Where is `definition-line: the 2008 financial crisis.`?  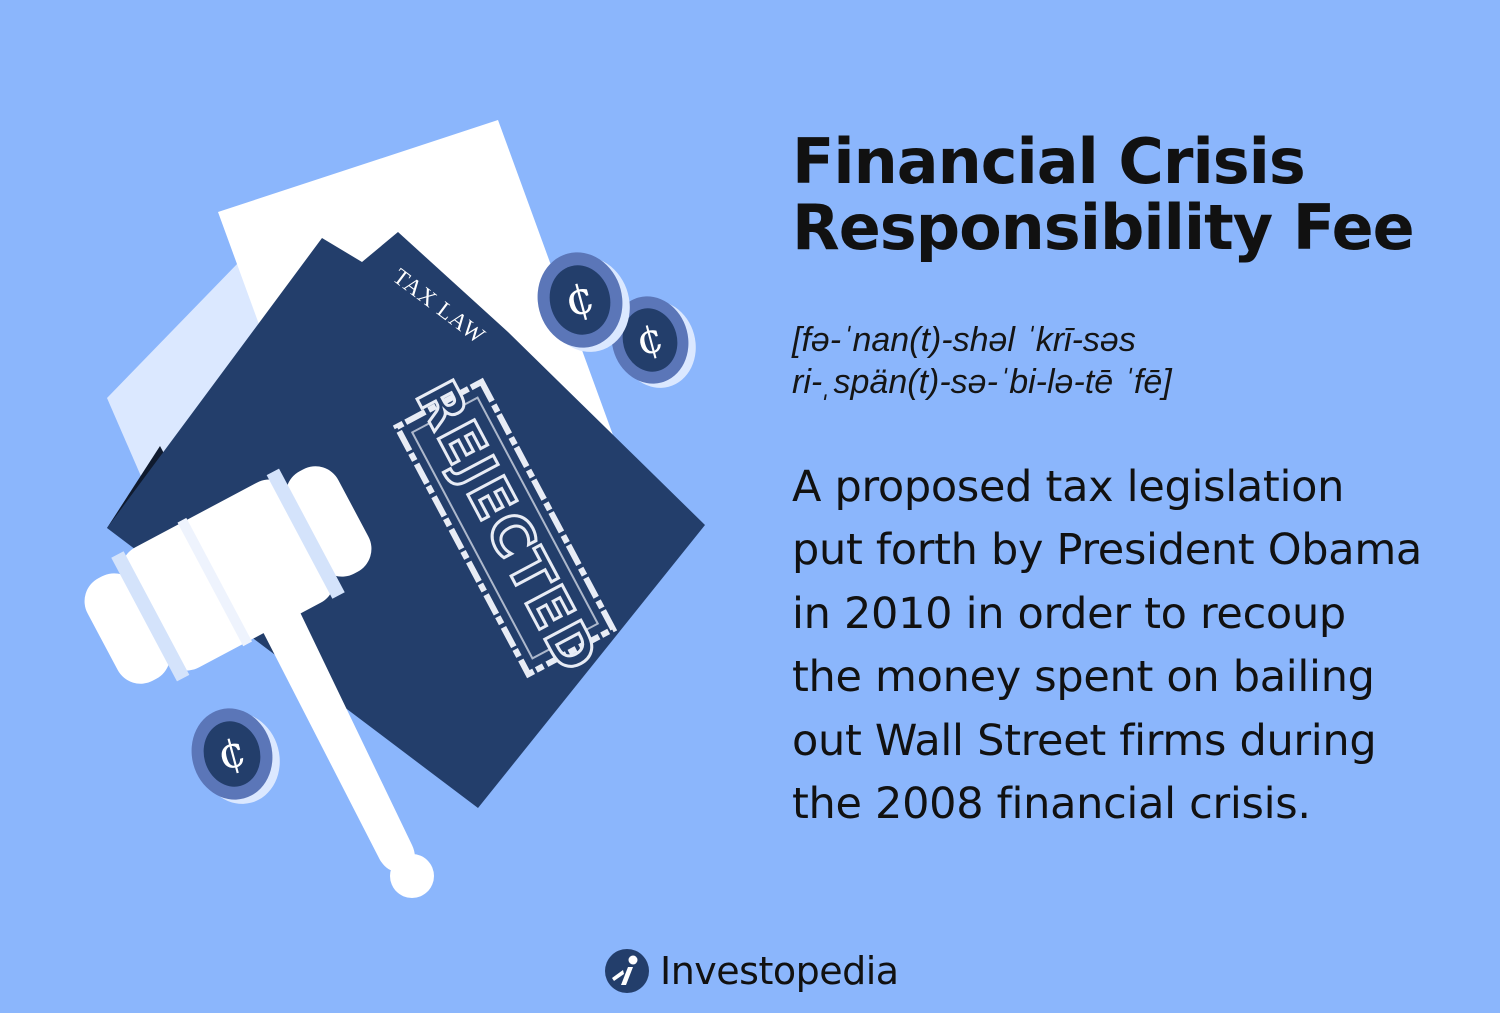
definition-line: the 2008 financial crisis. is located at coordinates (1051, 803).